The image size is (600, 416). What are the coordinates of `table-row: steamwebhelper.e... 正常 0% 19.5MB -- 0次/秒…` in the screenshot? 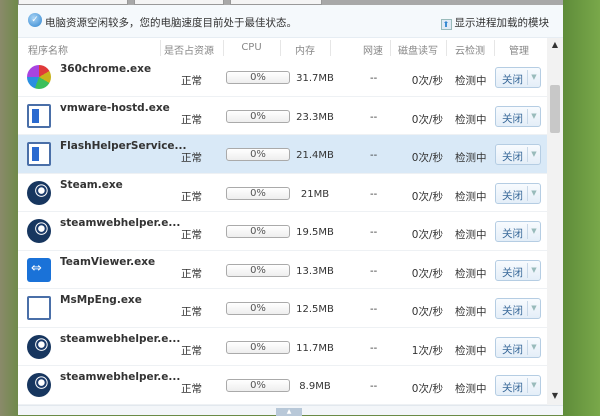 It's located at (282, 231).